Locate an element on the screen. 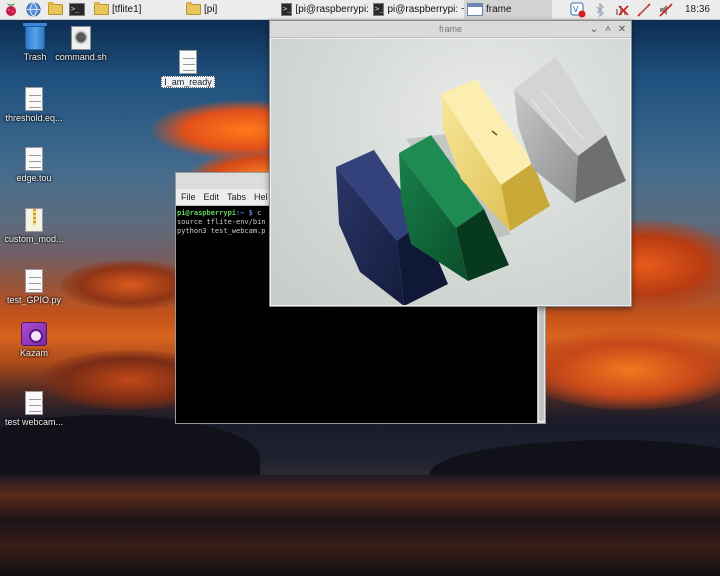 This screenshot has width=720, height=576. desktop-icon-command-sh: ⚙ command.sh is located at coordinates (81, 44).